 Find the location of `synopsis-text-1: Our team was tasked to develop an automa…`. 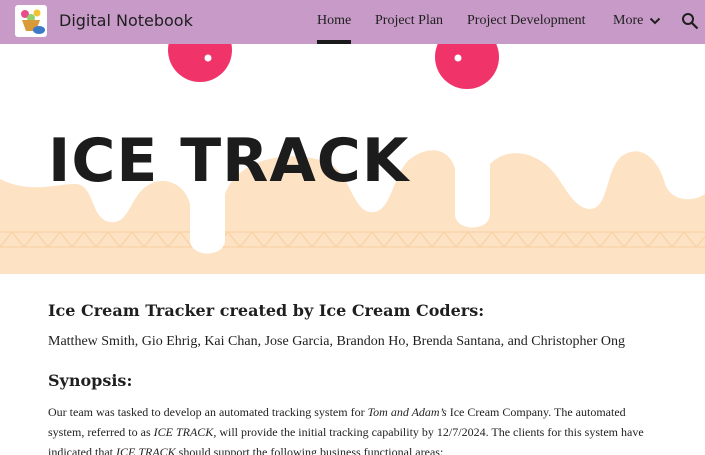

synopsis-text-1: Our team was tasked to develop an automa… is located at coordinates (208, 412).